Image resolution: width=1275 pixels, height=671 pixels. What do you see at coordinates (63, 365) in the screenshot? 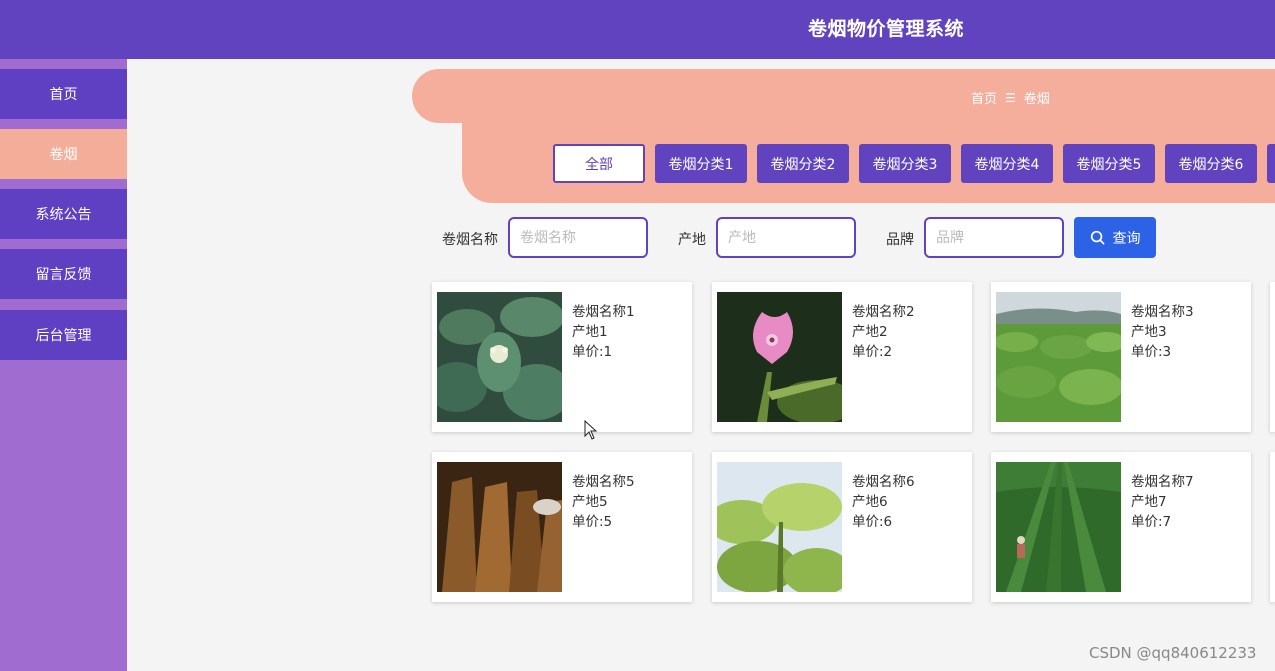
I see `sidebar: 首页 卷烟 系统公告 留言反馈 后台管理` at bounding box center [63, 365].